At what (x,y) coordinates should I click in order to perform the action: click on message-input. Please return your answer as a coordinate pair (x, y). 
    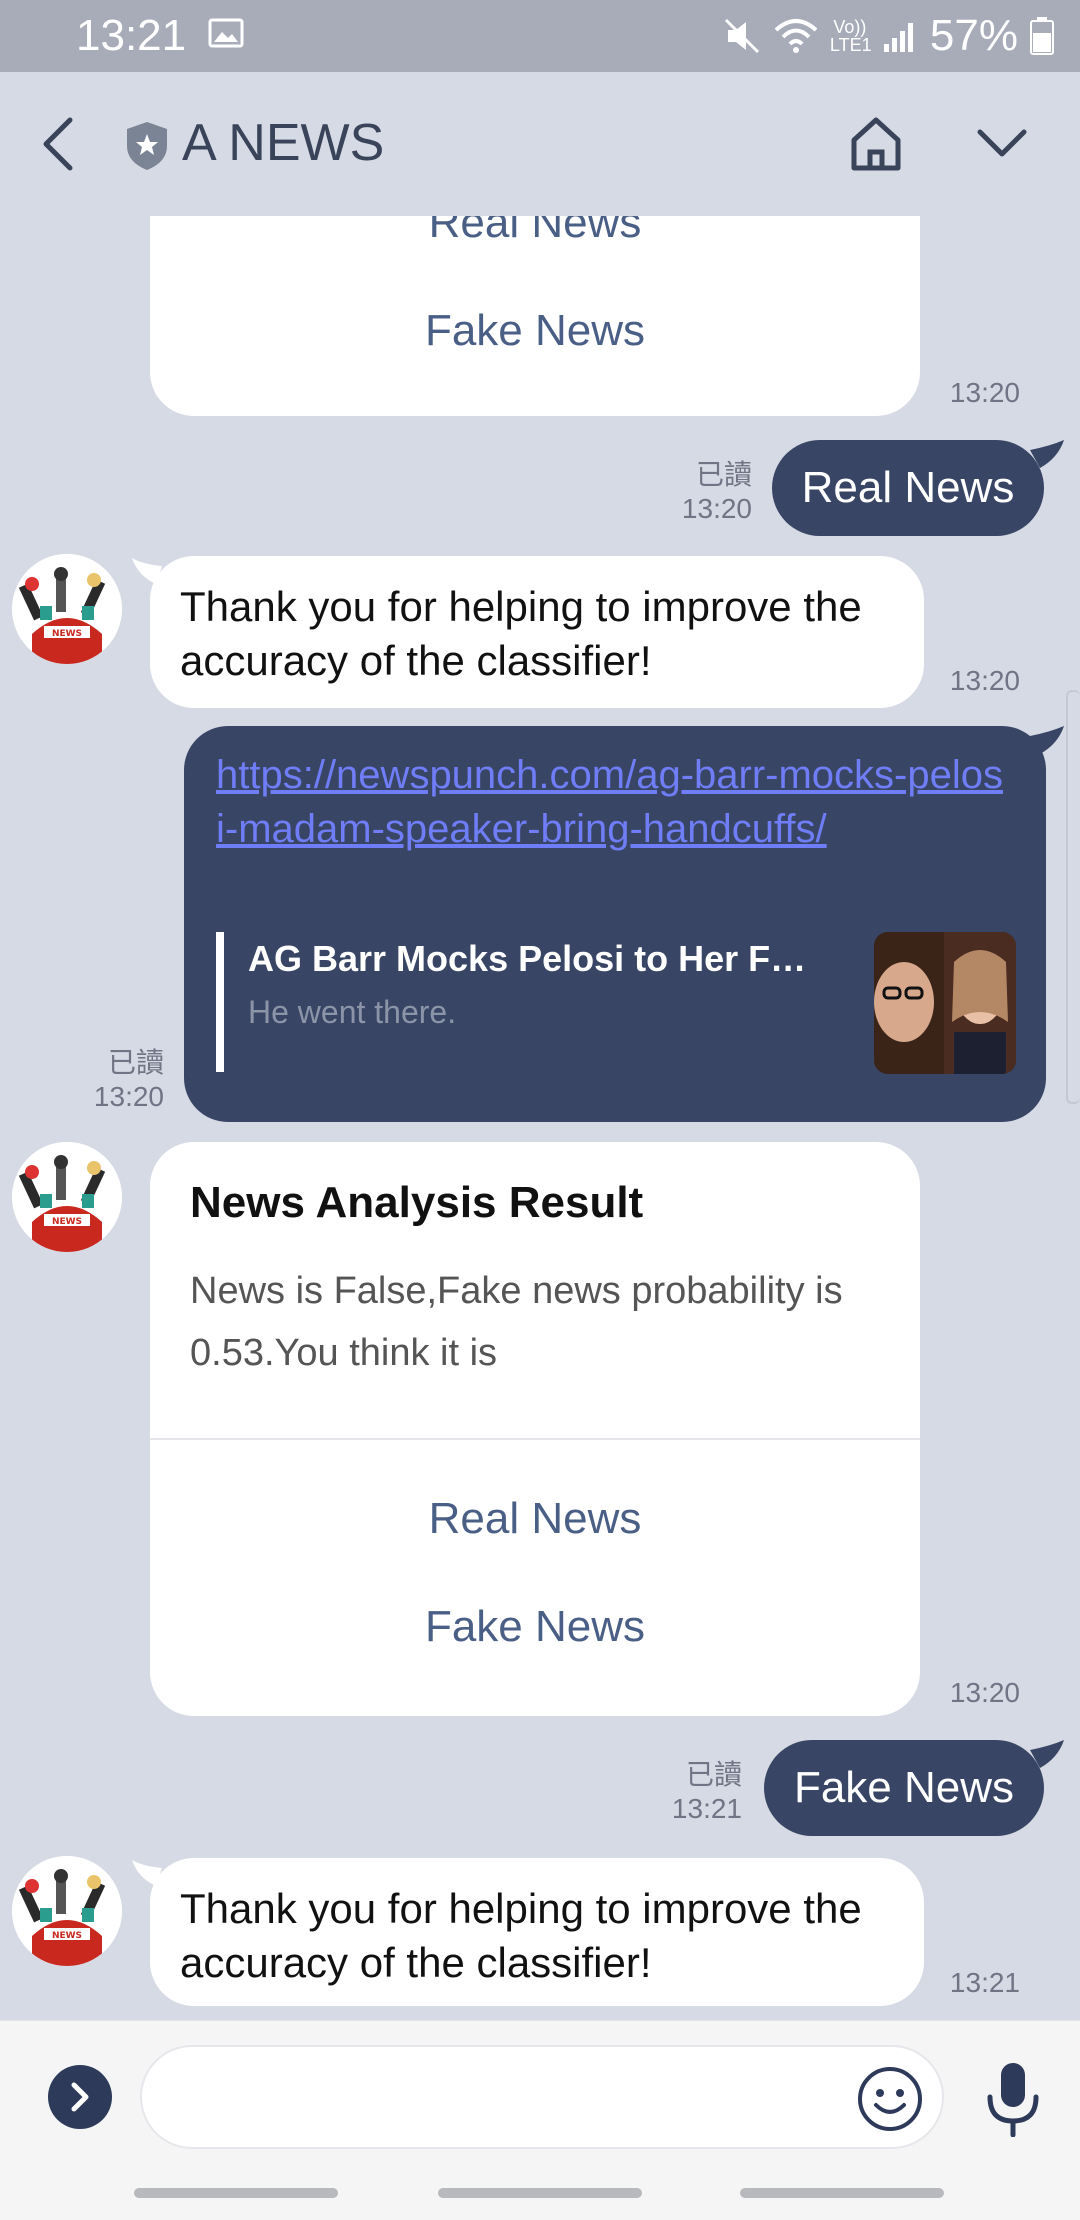
    Looking at the image, I should click on (542, 2097).